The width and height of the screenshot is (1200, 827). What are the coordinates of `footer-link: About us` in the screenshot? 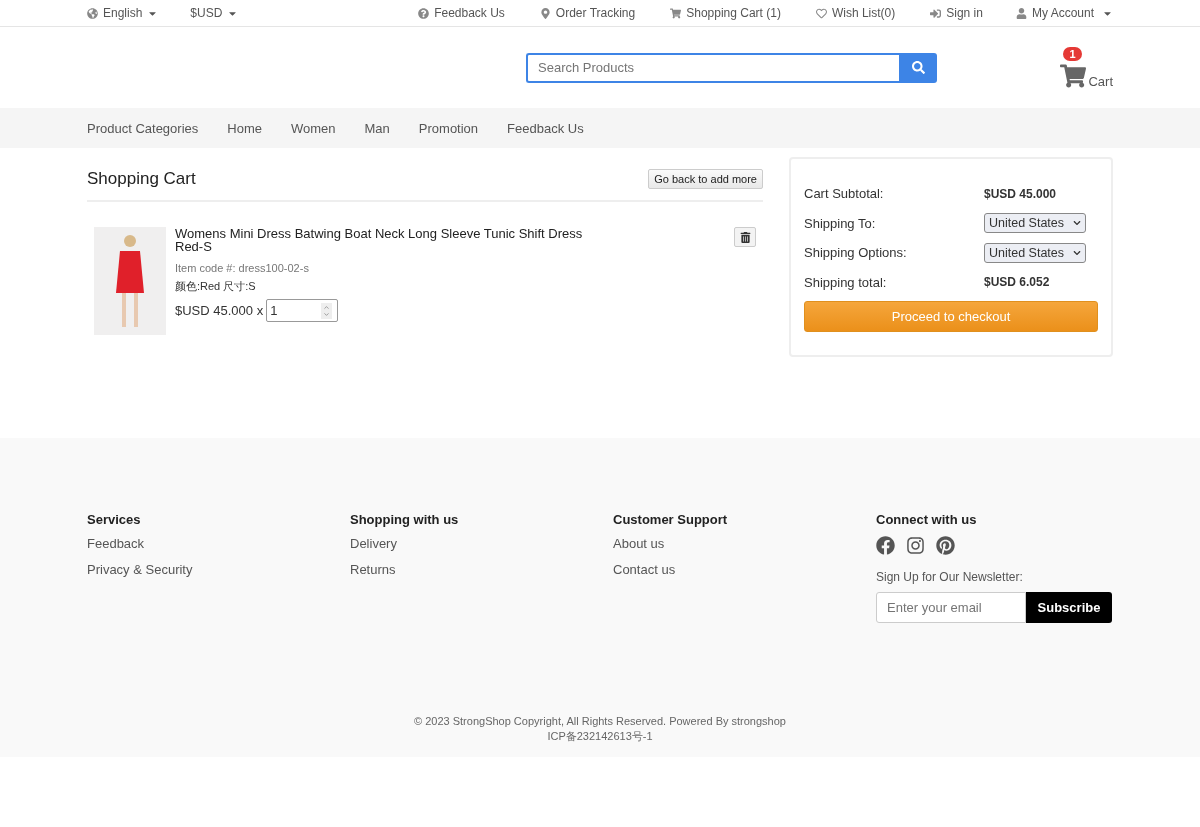 It's located at (639, 543).